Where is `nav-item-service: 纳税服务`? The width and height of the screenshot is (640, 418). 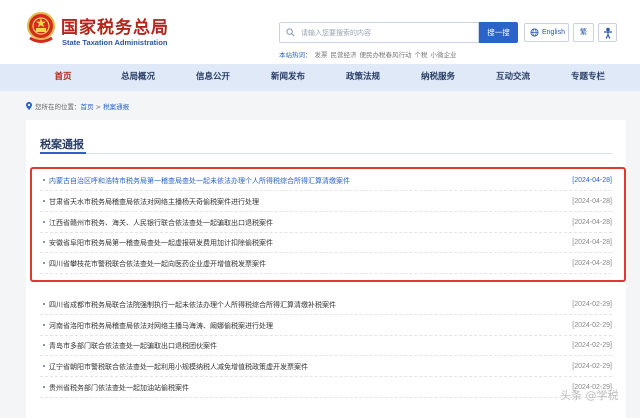 nav-item-service: 纳税服务 is located at coordinates (438, 77).